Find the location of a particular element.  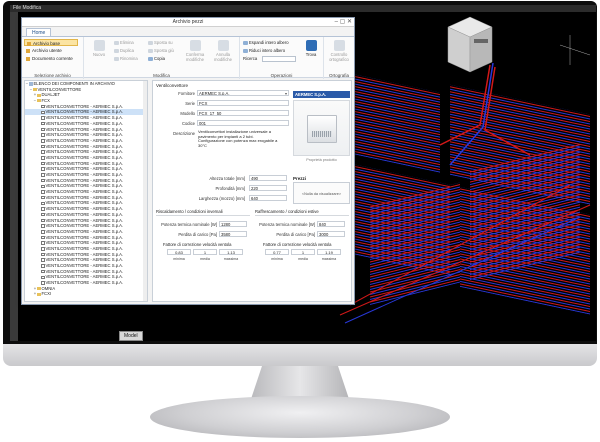

depth-label: Profondità [mm] is located at coordinates (230, 188).